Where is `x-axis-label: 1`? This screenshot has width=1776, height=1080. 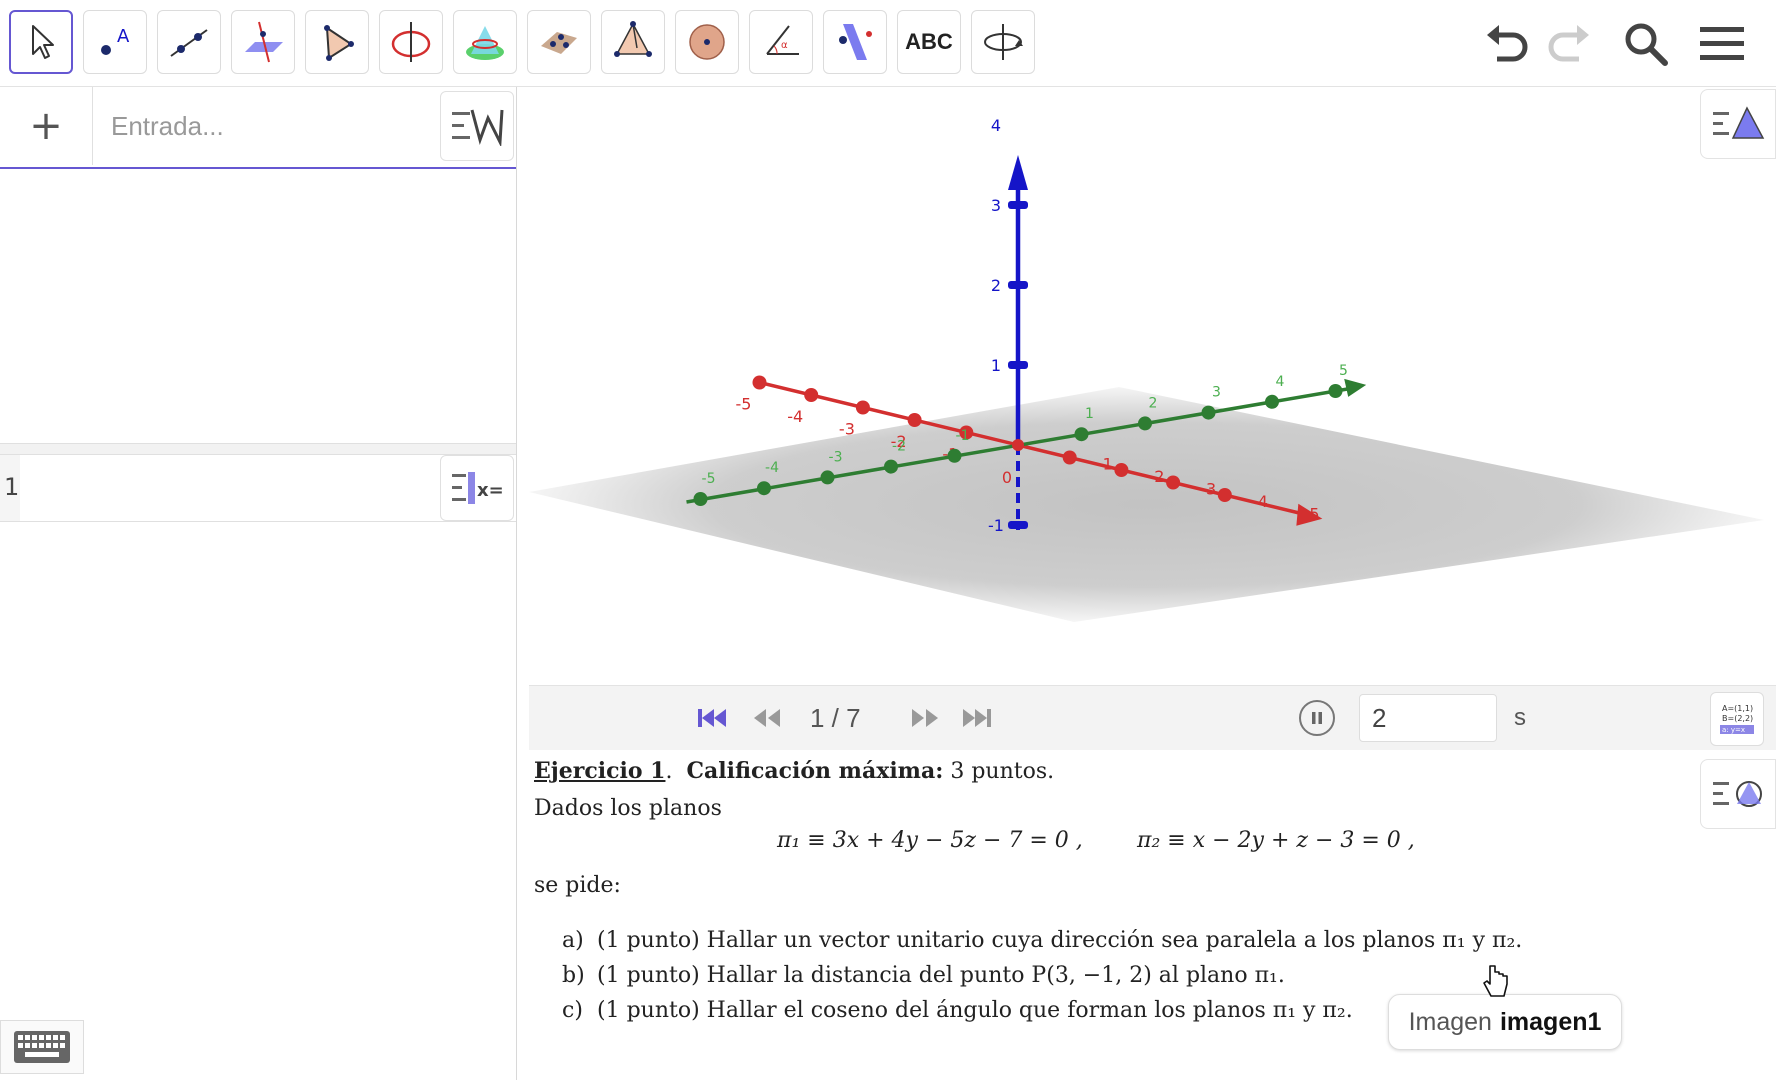 x-axis-label: 1 is located at coordinates (1108, 464).